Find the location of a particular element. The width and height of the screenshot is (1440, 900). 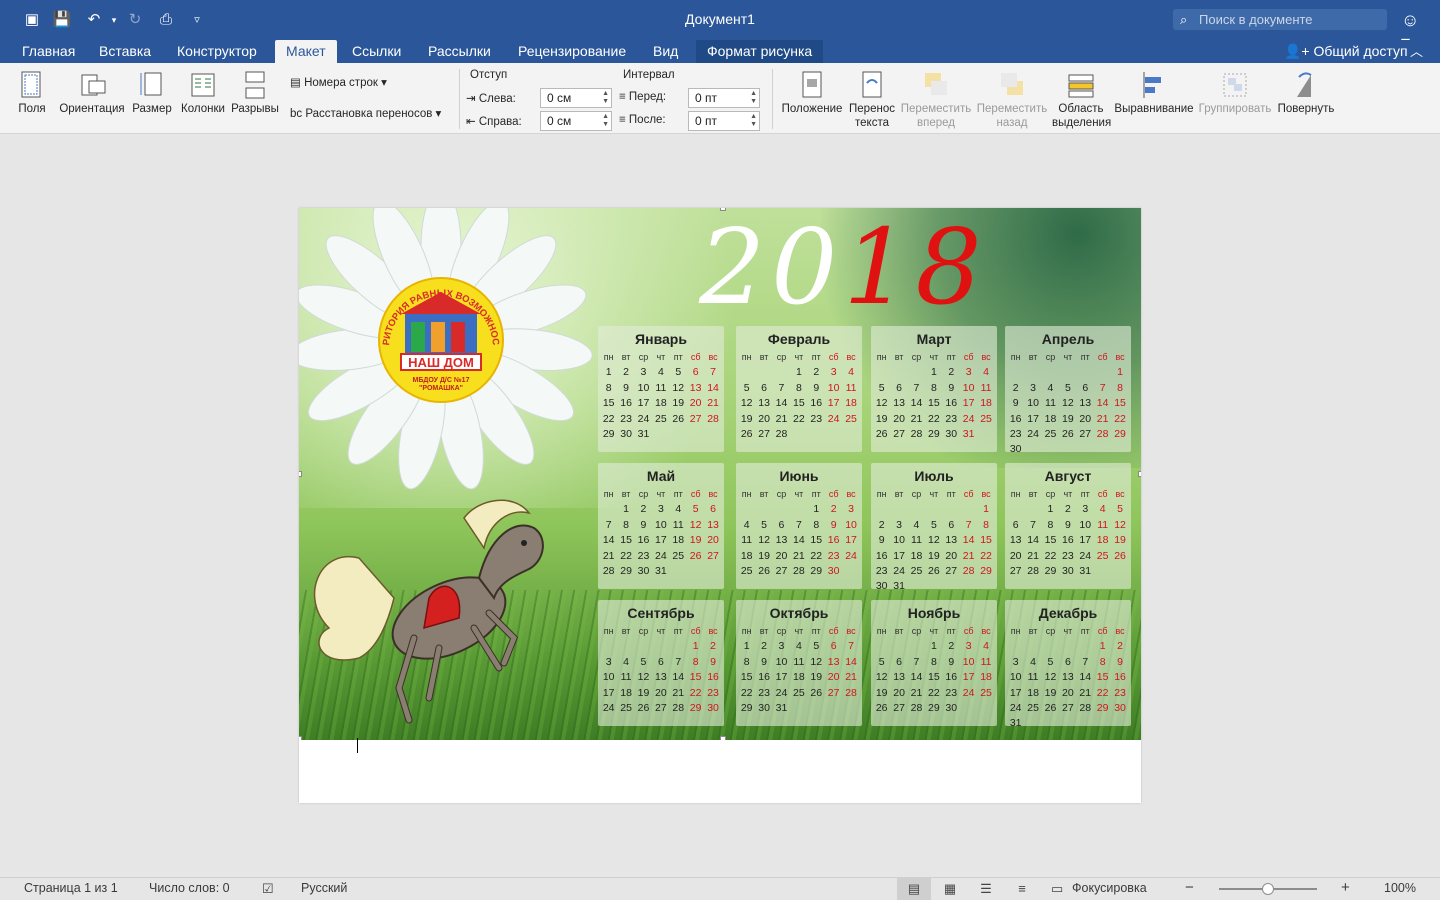

tab-design: Конструктор is located at coordinates (217, 51).